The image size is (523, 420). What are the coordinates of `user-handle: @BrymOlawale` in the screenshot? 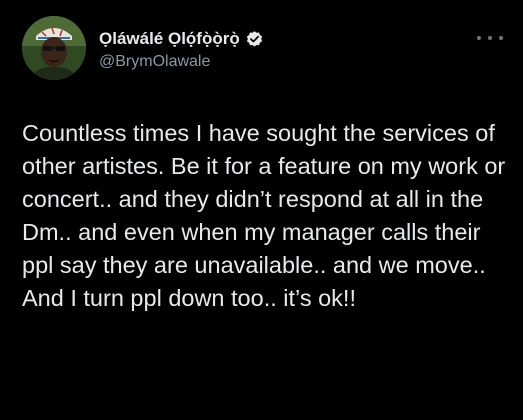 It's located at (281, 62).